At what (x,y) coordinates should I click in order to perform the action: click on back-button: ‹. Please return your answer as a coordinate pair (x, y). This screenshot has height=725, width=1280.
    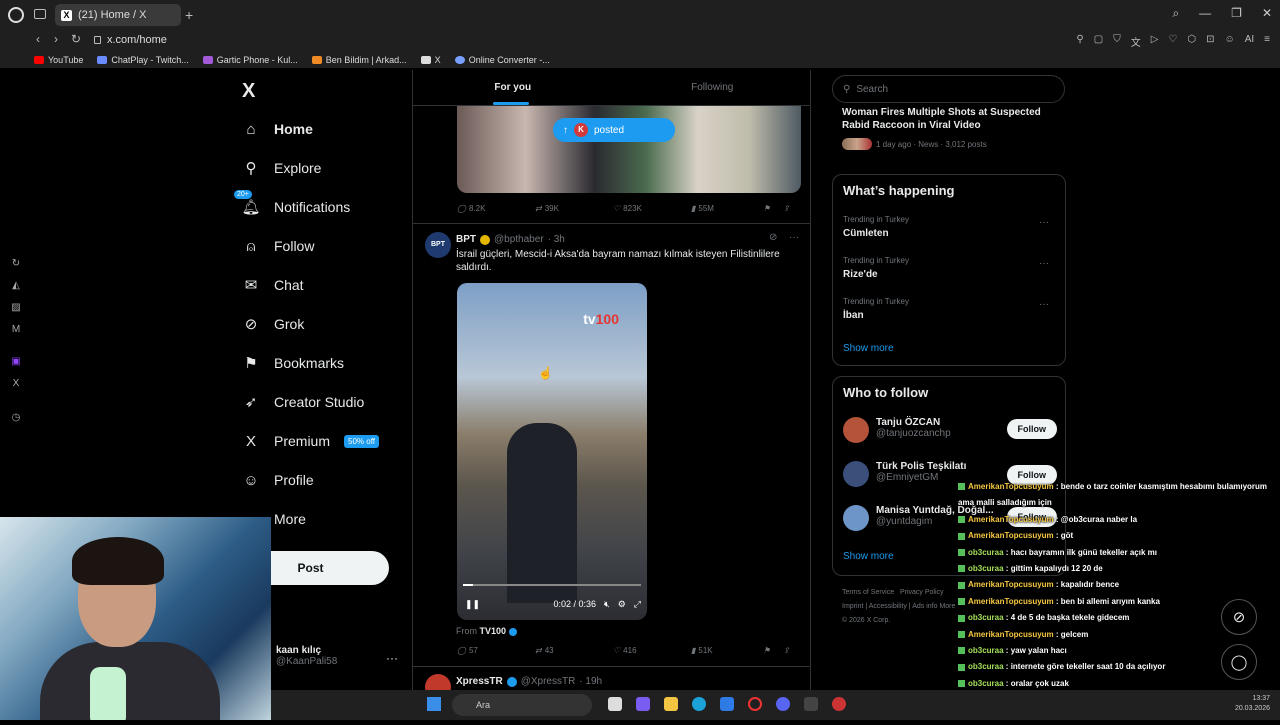
    Looking at the image, I should click on (38, 39).